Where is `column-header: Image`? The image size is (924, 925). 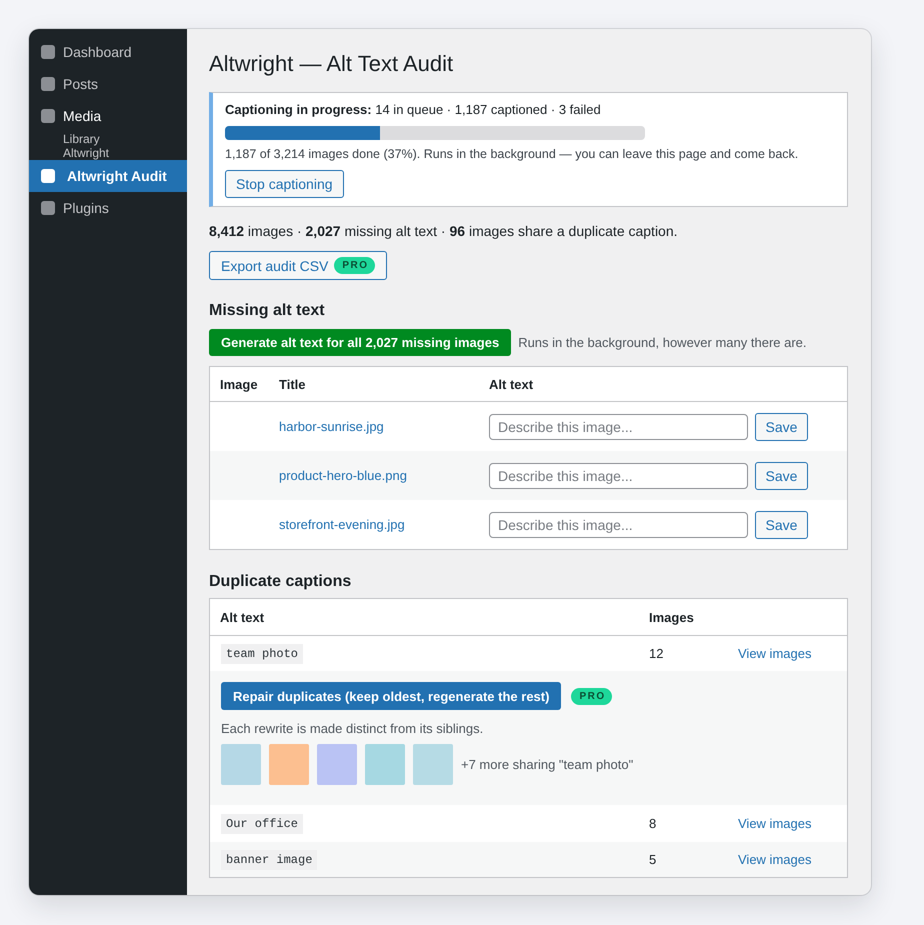 column-header: Image is located at coordinates (238, 384).